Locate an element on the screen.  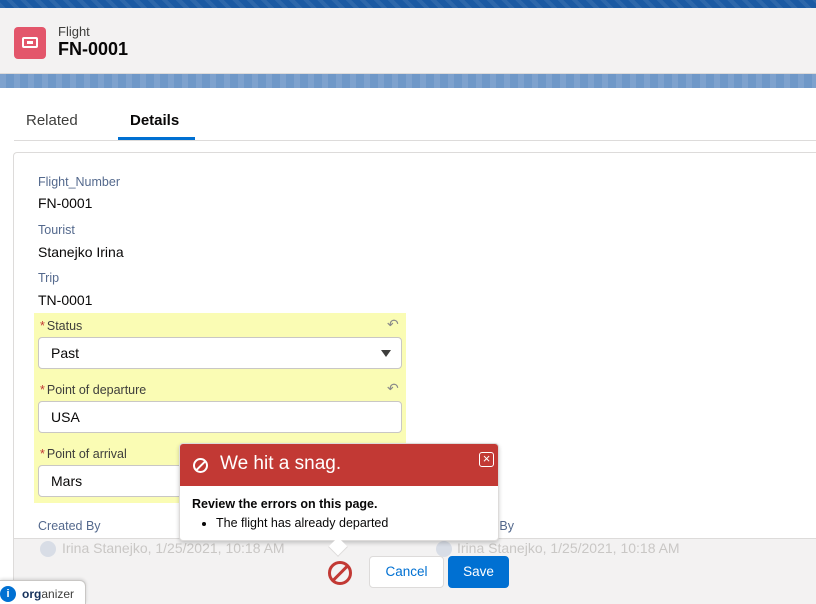
arrival-label: * Point of arrival is located at coordinates (83, 454).